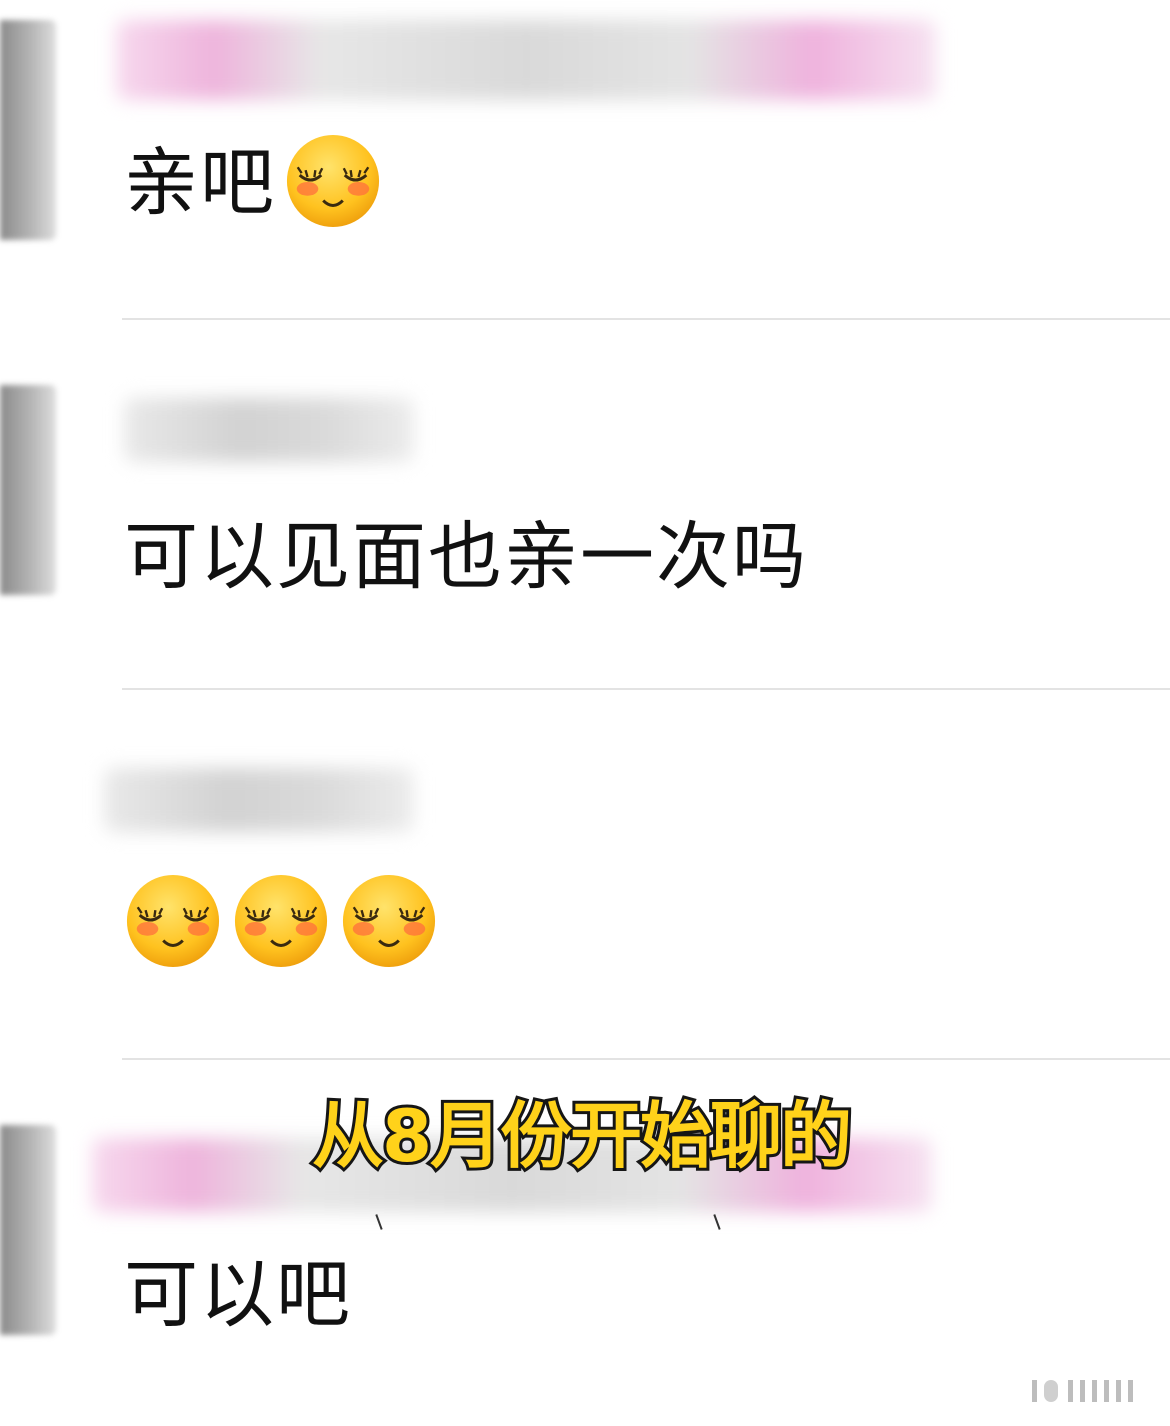  I want to click on message-text: 可以见面也亲一次吗, so click(466, 557).